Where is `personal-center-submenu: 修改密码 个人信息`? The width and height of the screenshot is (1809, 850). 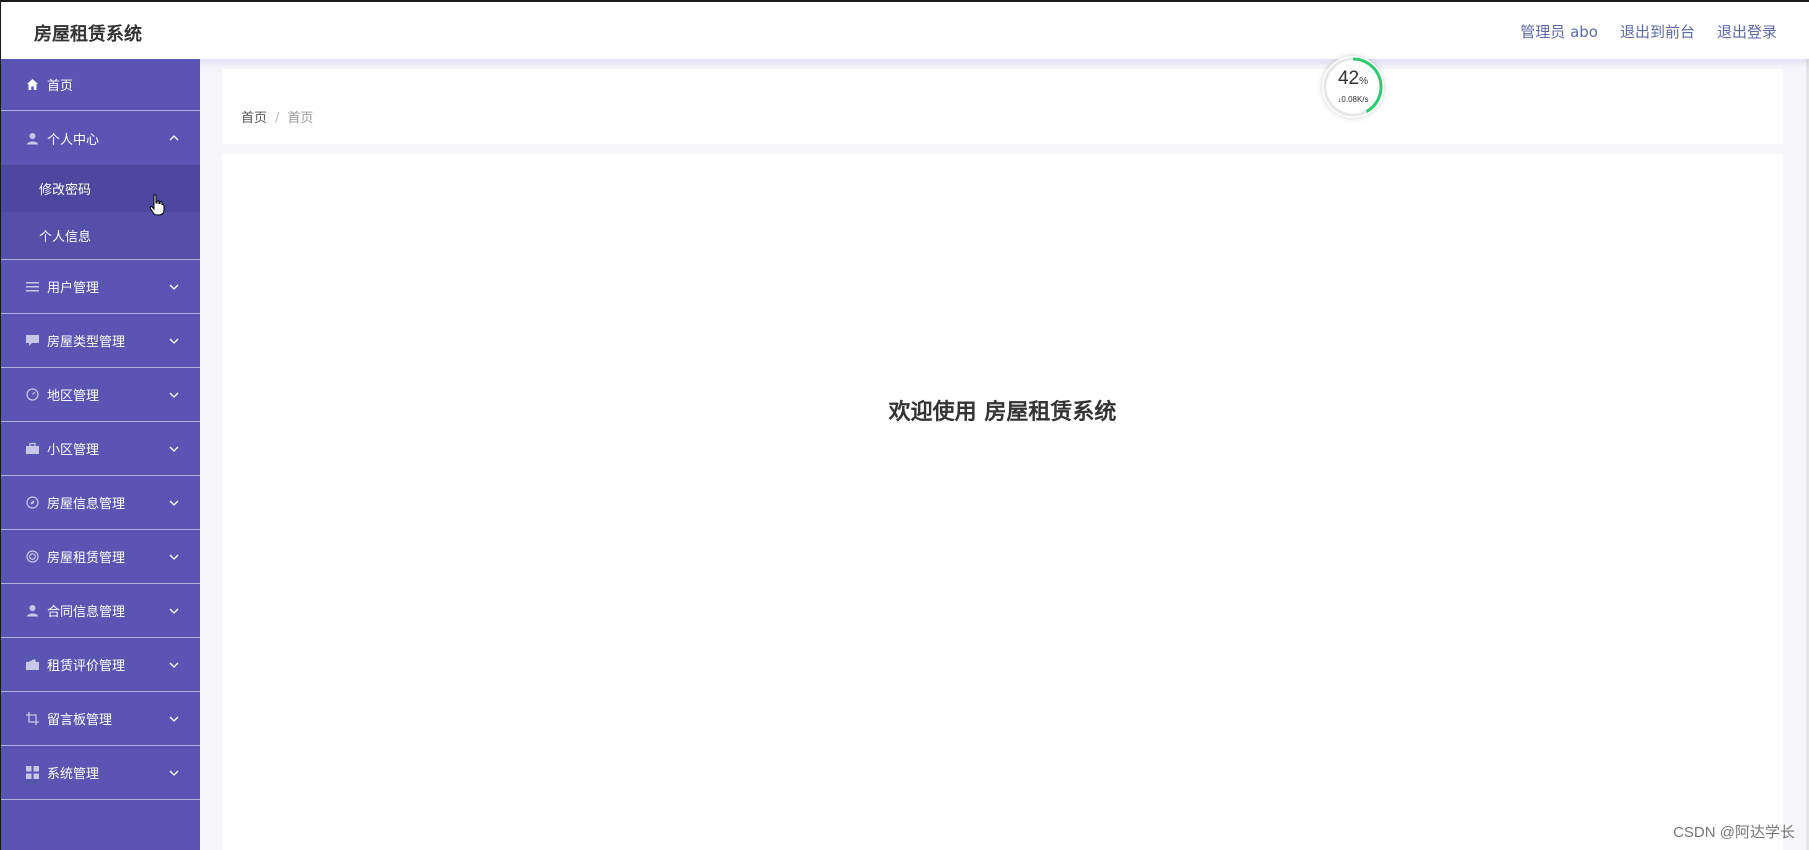 personal-center-submenu: 修改密码 个人信息 is located at coordinates (100, 212).